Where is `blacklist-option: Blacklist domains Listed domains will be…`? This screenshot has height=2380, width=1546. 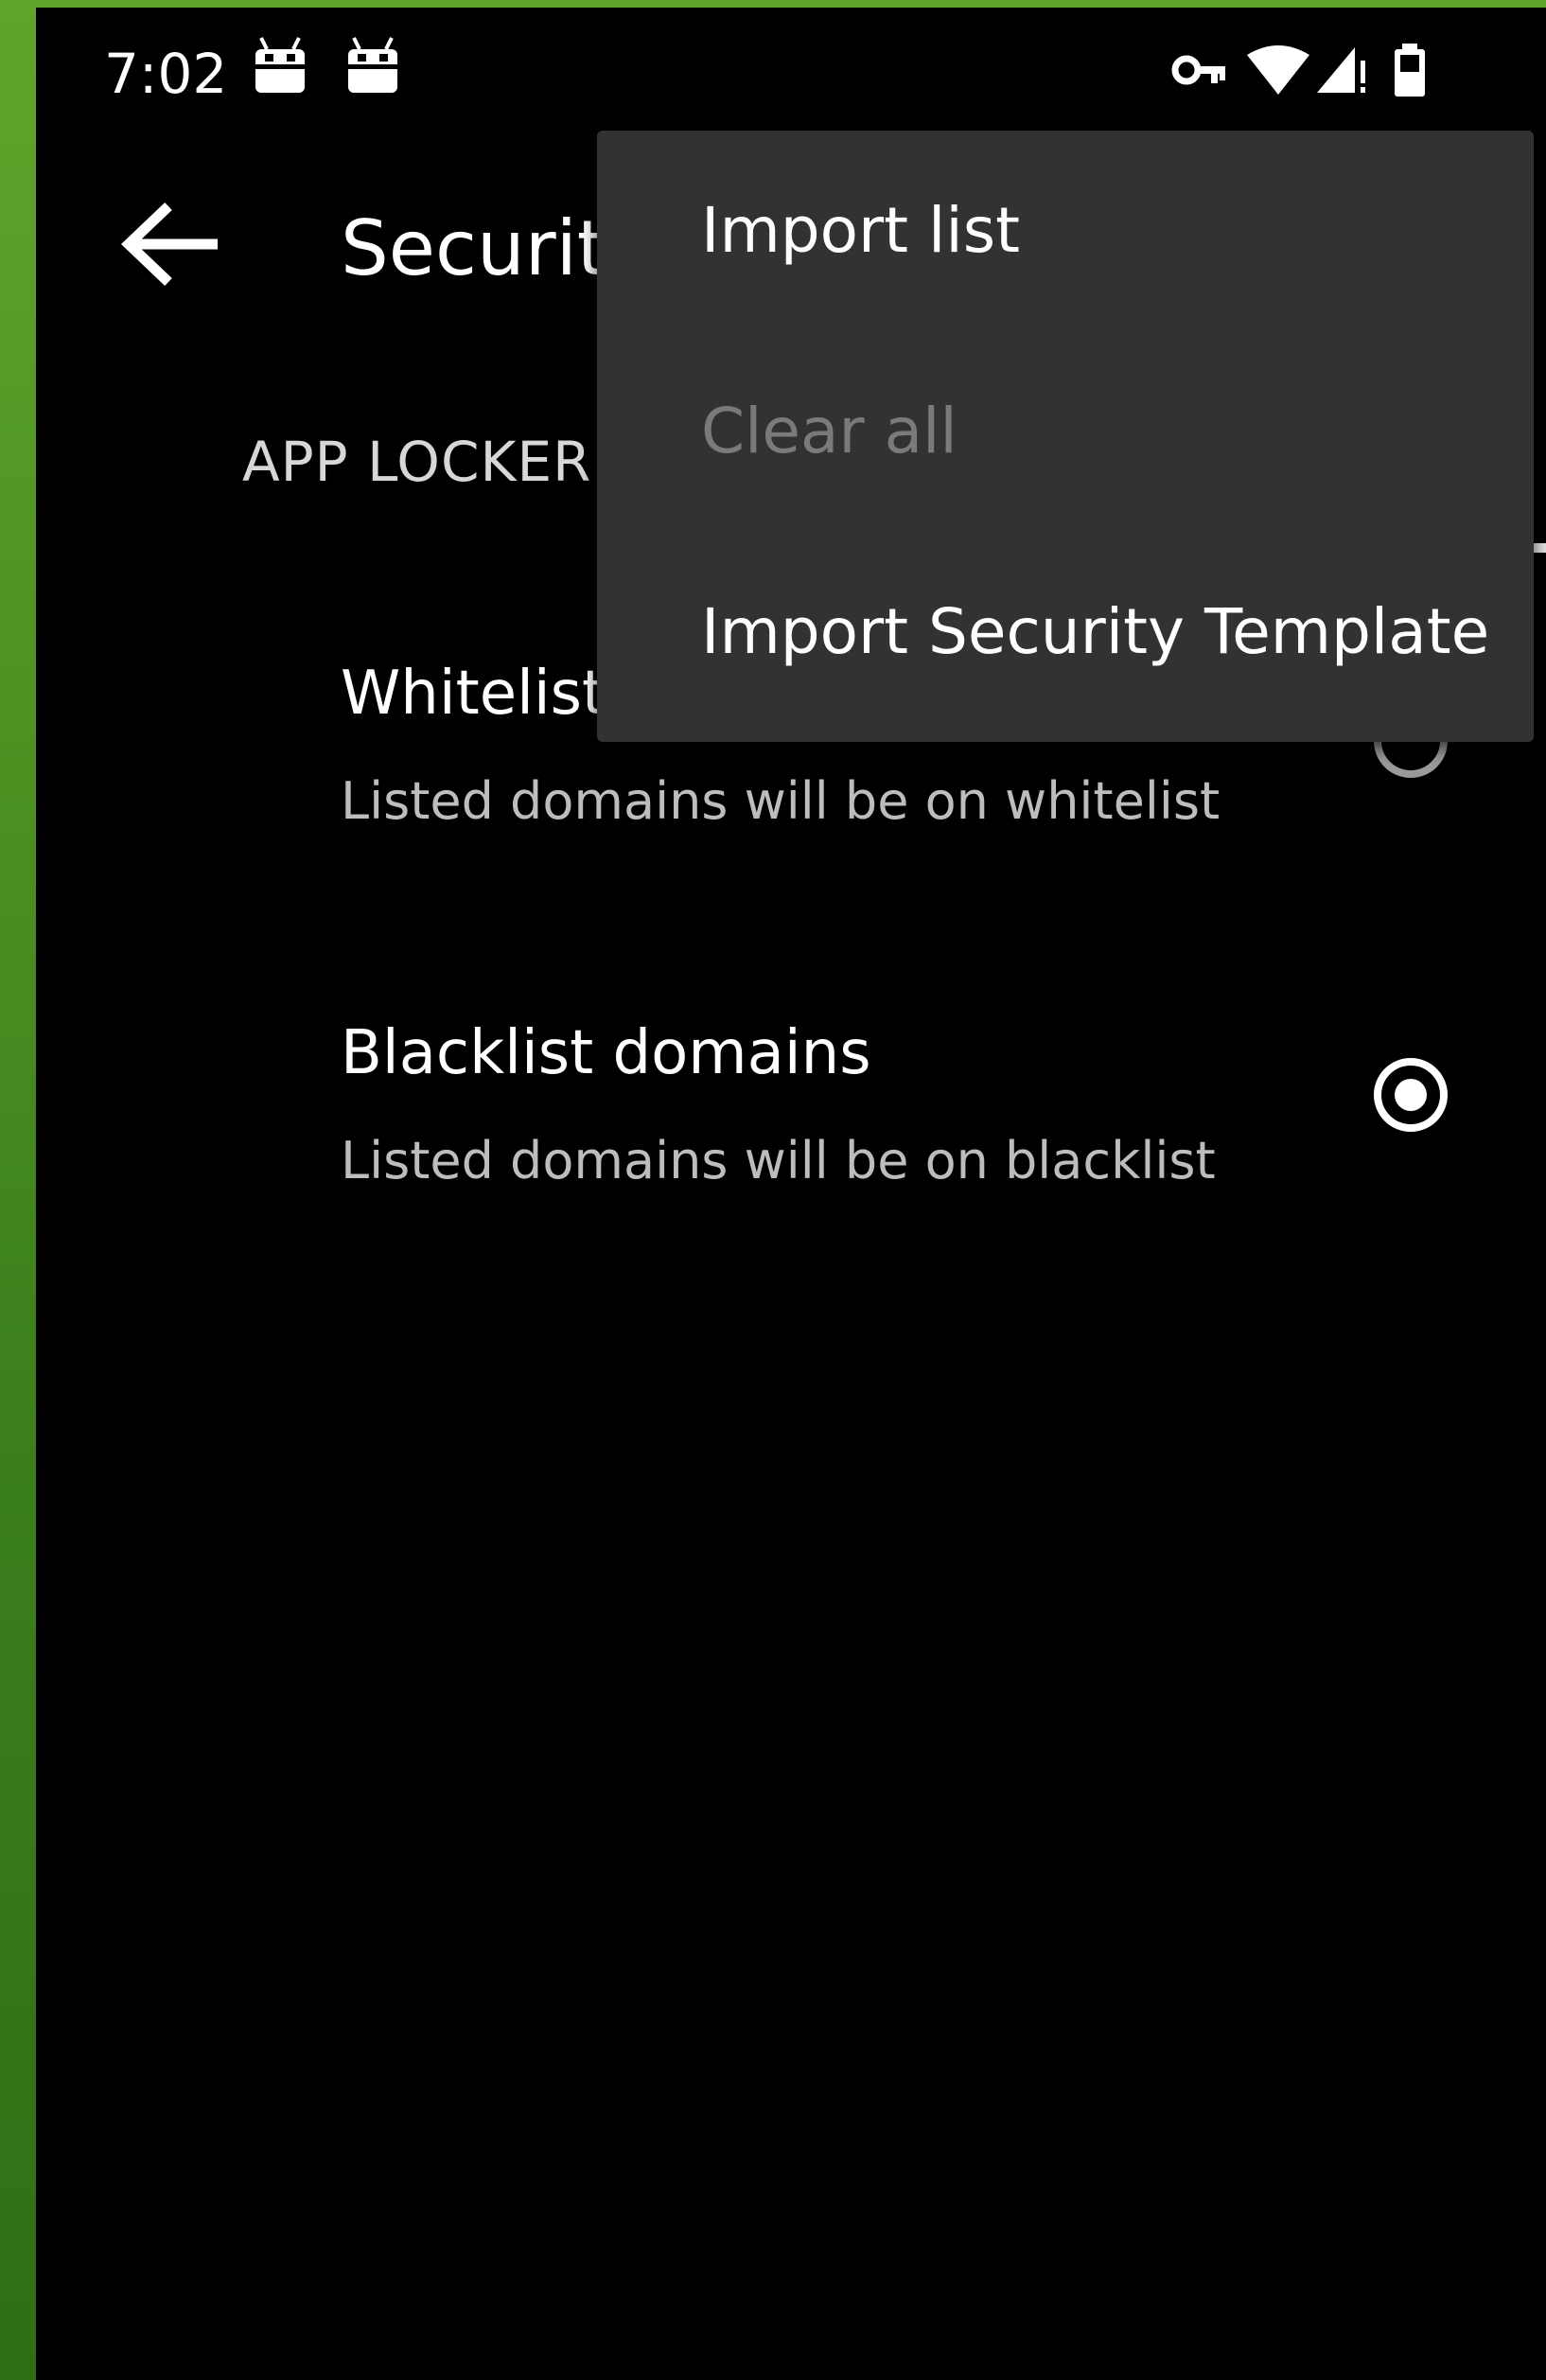
blacklist-option: Blacklist domains Listed domains will be… is located at coordinates (909, 1106).